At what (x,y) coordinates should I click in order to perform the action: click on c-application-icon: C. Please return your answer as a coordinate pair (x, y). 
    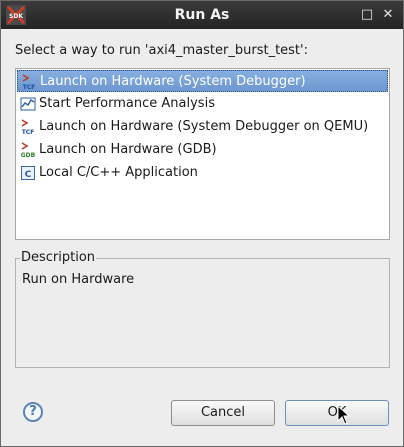
    Looking at the image, I should click on (28, 173).